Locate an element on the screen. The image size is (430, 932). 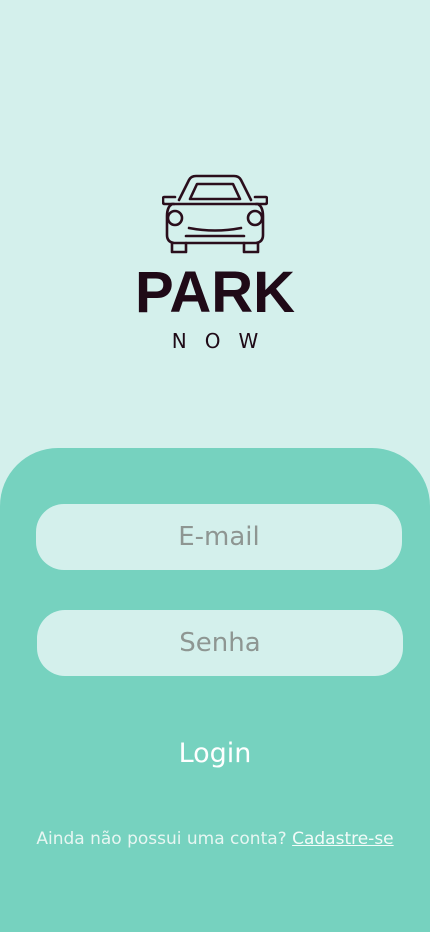
brand-title: PARK is located at coordinates (215, 292).